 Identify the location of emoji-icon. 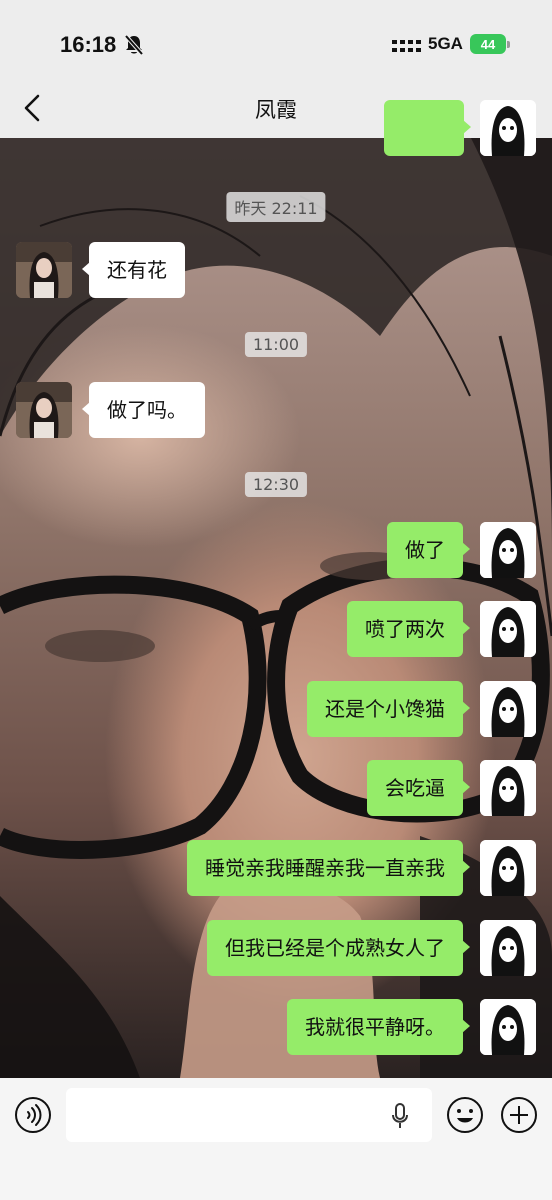
(465, 1115).